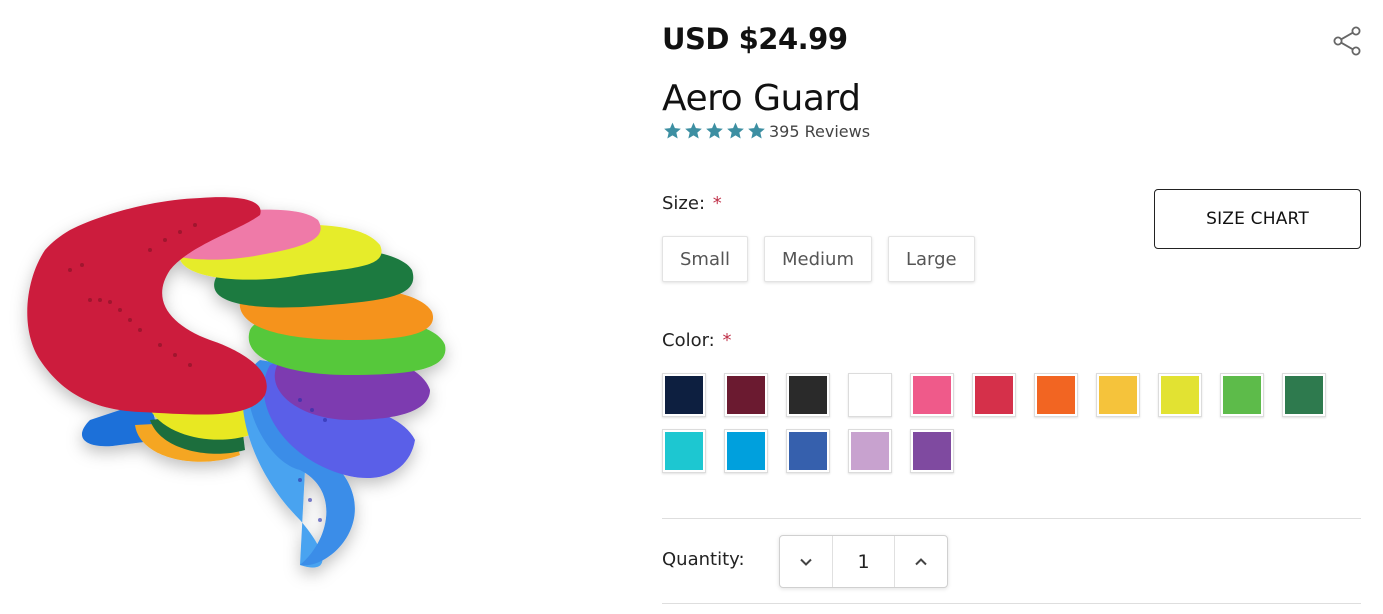  I want to click on quantity-value: 1, so click(863, 561).